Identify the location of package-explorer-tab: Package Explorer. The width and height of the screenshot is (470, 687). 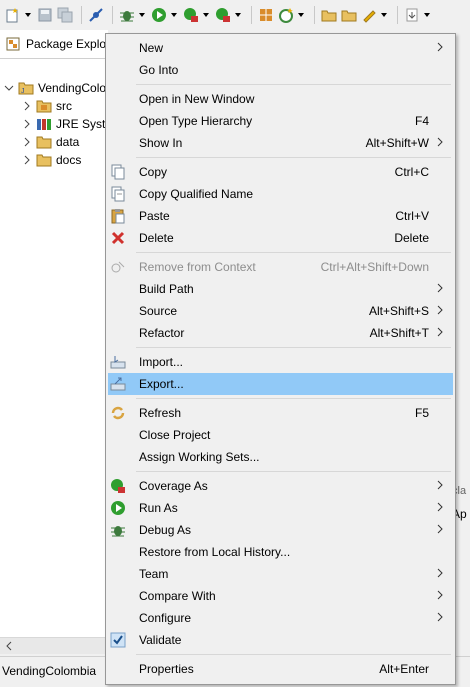
(54, 44).